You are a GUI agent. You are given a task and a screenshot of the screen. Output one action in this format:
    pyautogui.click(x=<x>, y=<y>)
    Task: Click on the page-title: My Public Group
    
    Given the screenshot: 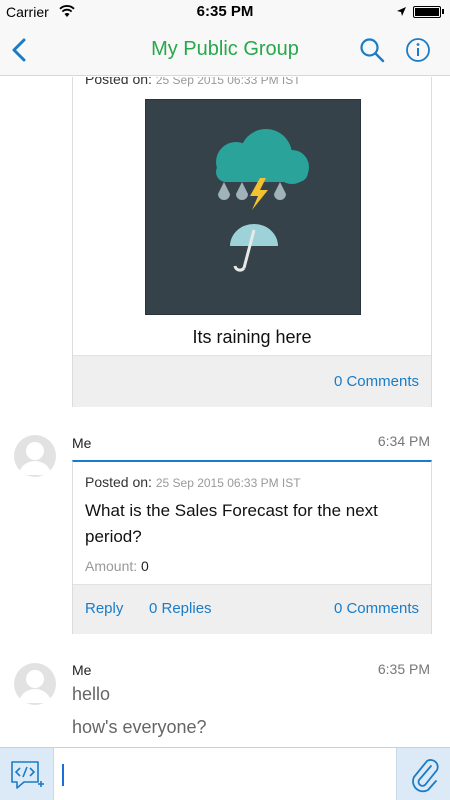 What is the action you would take?
    pyautogui.click(x=225, y=49)
    